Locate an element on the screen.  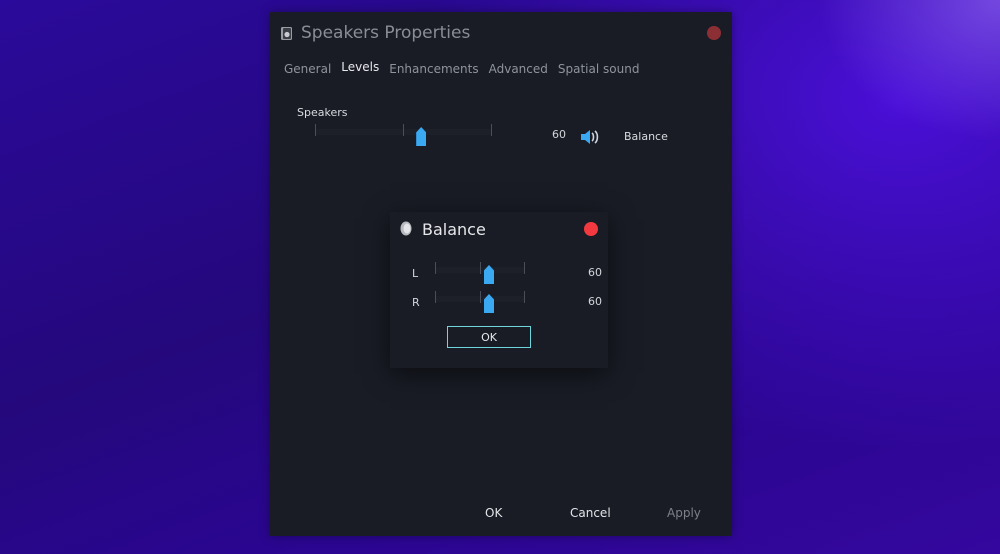
tab-enhancements: Enhancements is located at coordinates (433, 69).